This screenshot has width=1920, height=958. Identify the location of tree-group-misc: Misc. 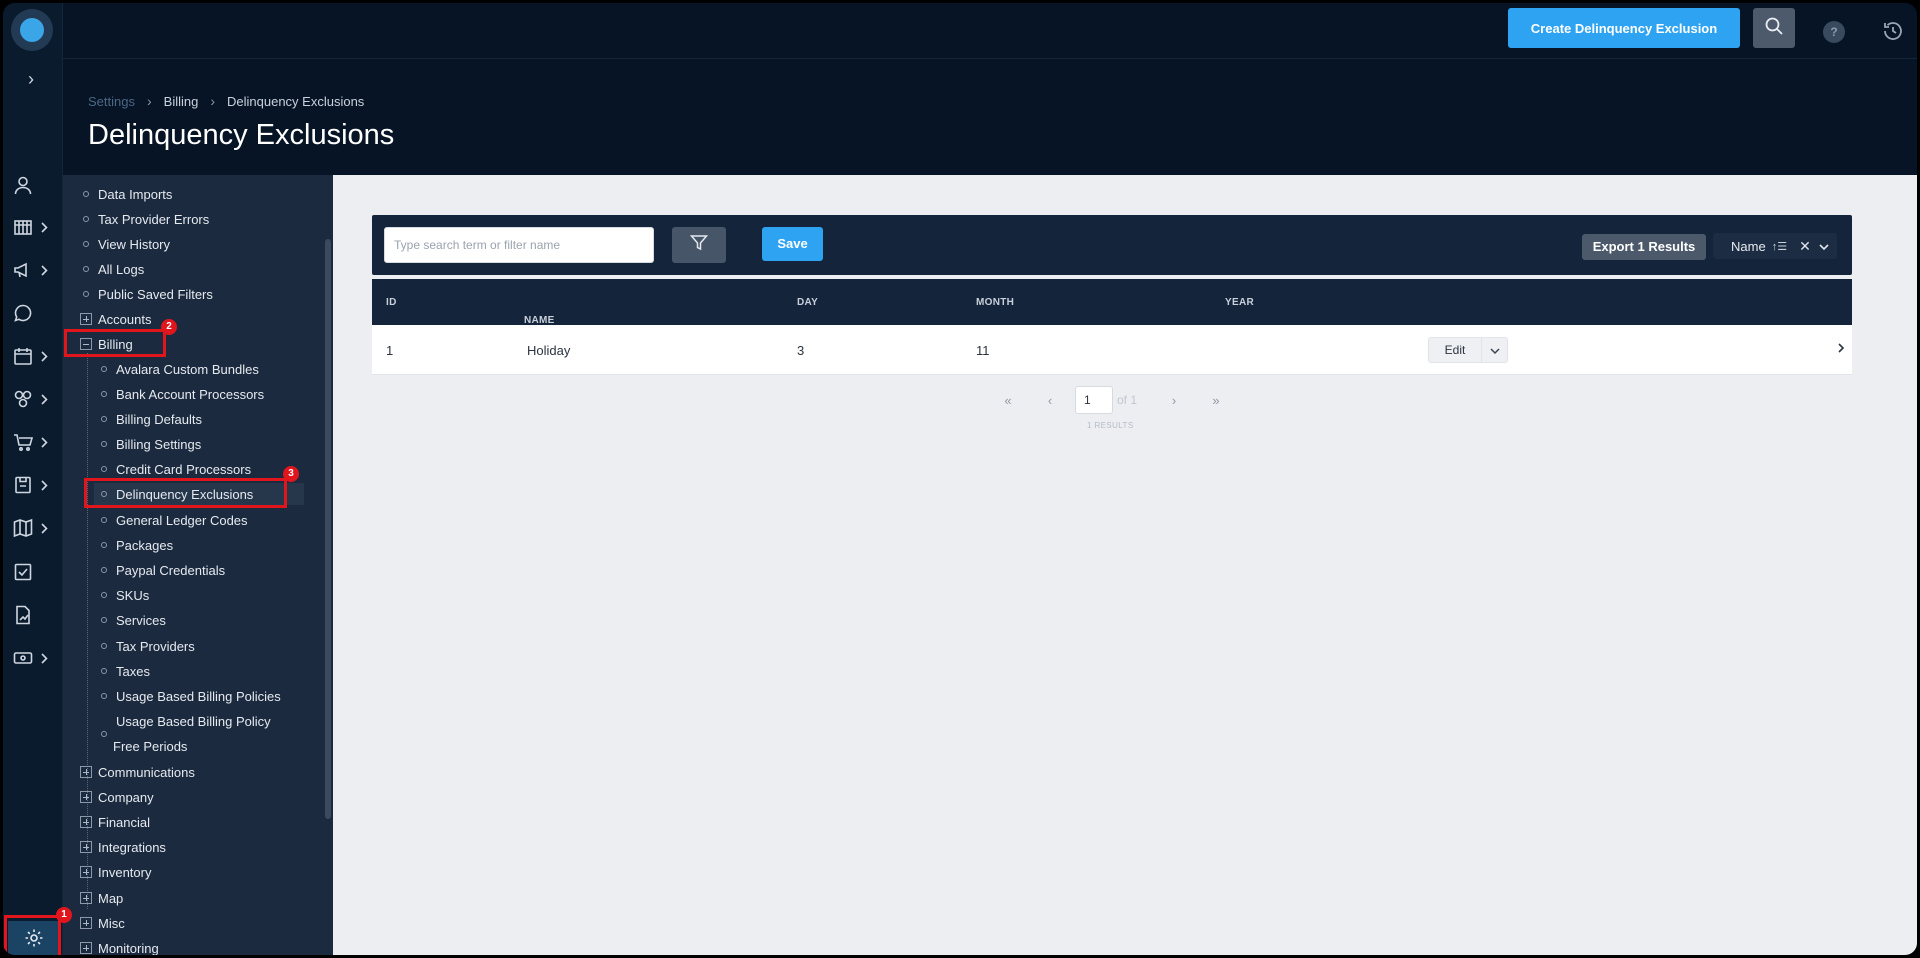
(102, 923).